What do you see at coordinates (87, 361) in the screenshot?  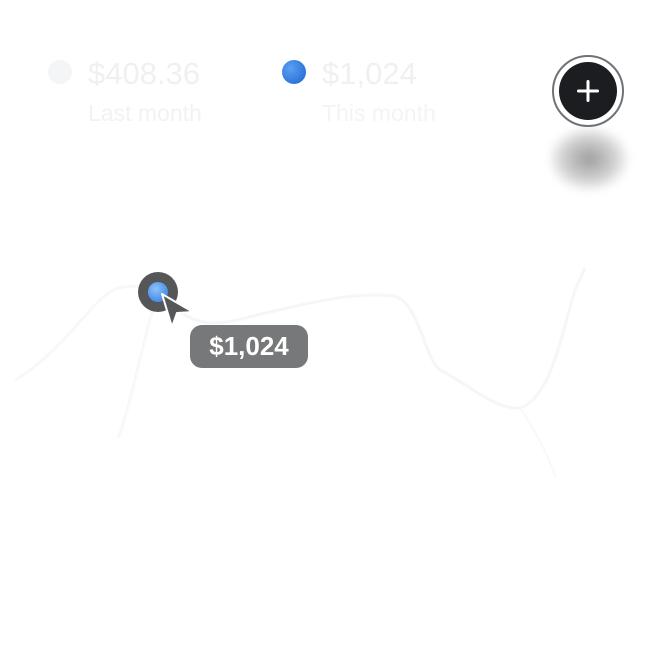 I see `last-month-line` at bounding box center [87, 361].